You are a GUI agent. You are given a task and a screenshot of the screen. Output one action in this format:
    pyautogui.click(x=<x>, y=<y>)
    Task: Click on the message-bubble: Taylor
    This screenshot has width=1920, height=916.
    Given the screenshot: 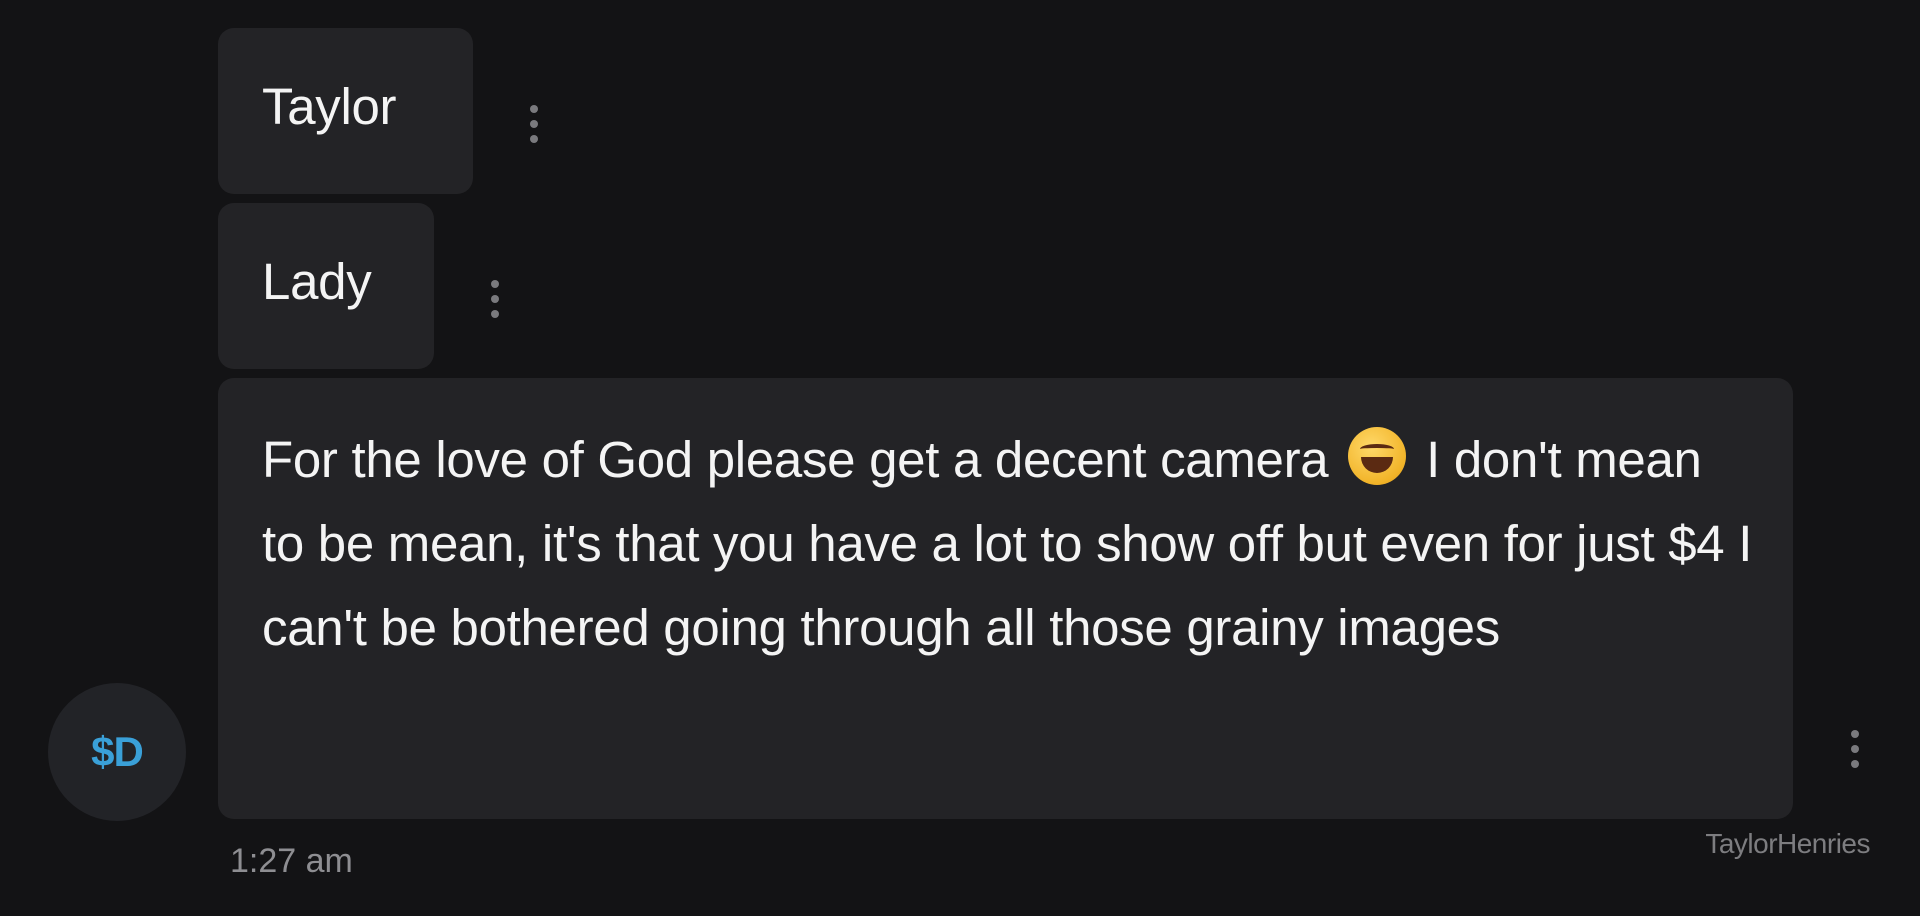 What is the action you would take?
    pyautogui.click(x=345, y=111)
    